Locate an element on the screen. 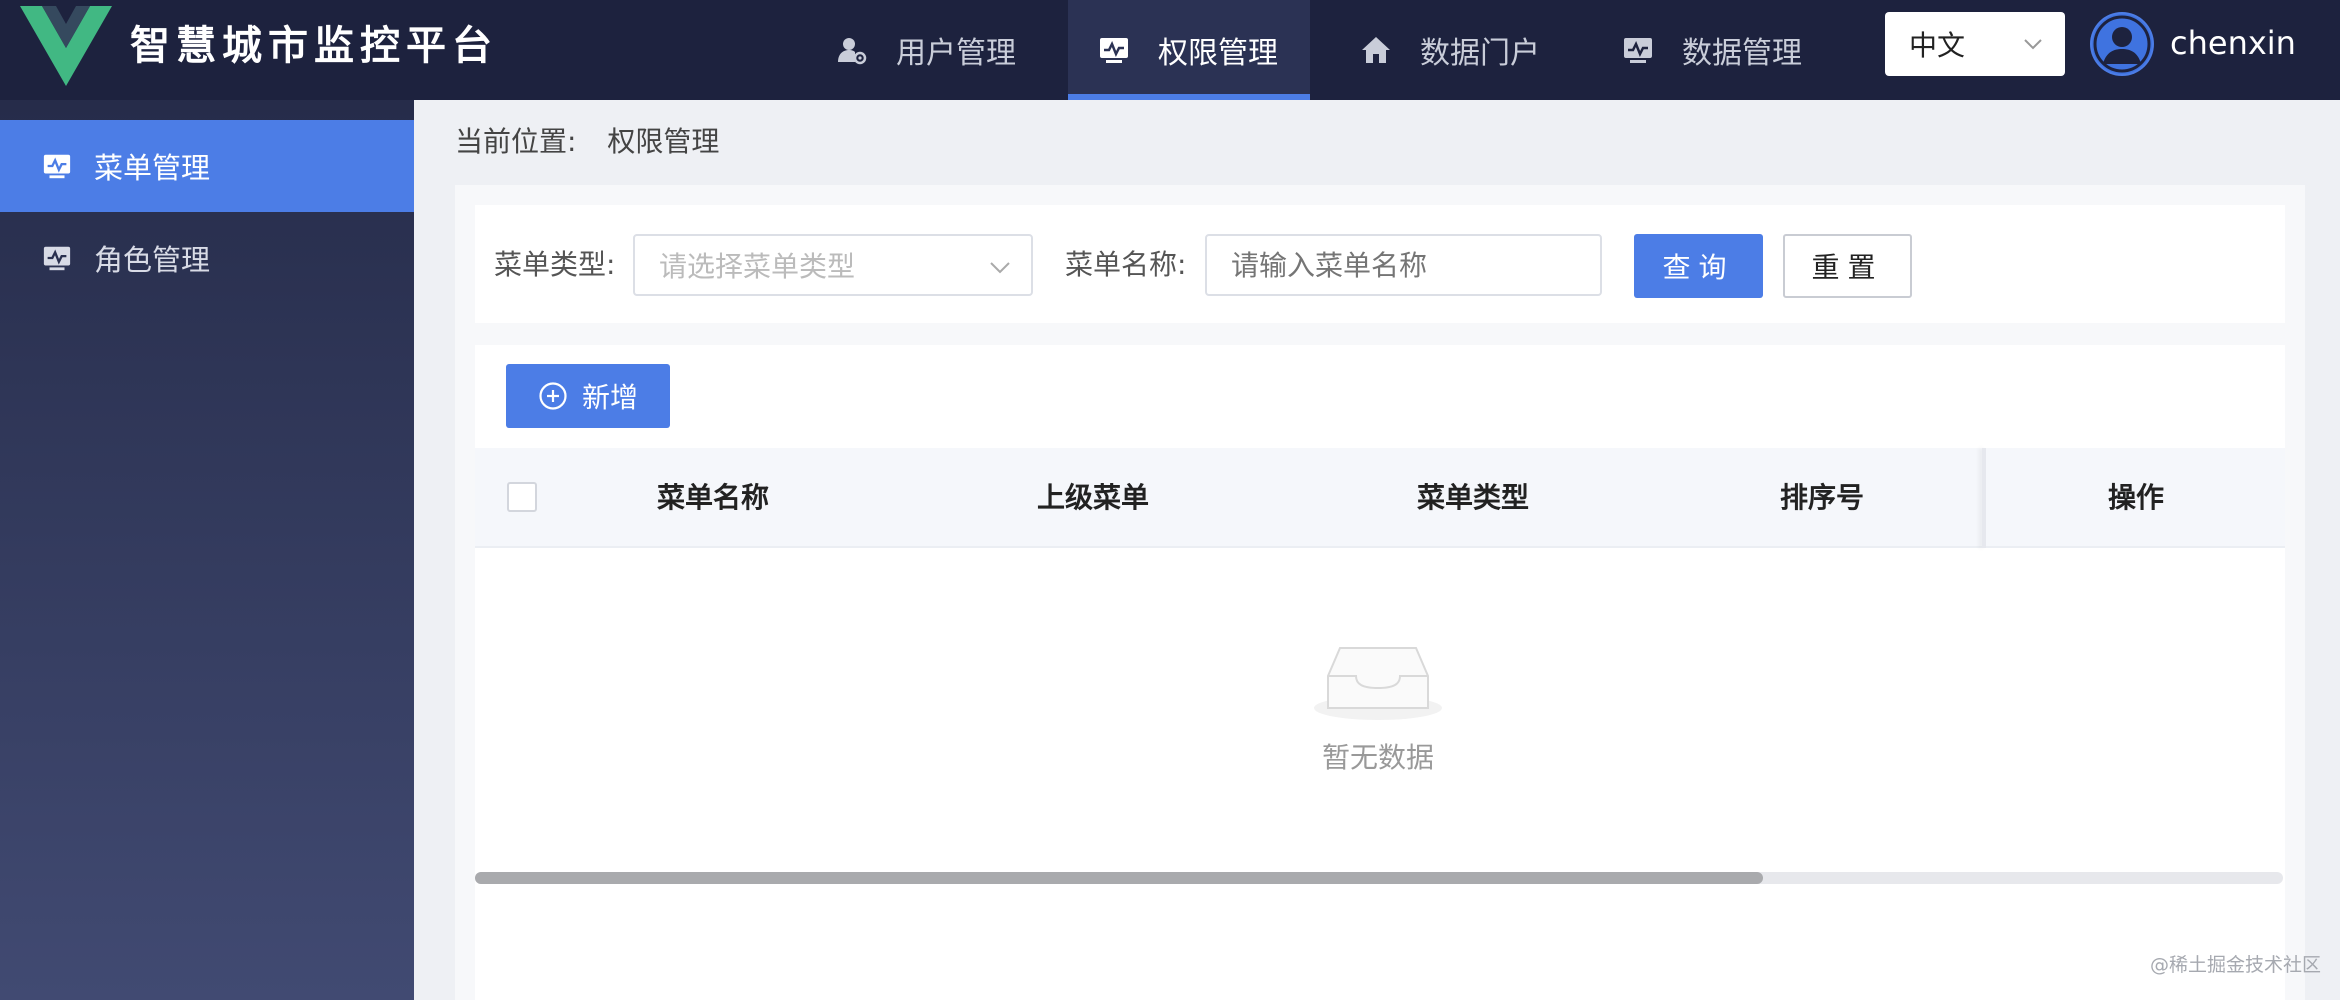 The height and width of the screenshot is (1000, 2340). user-avatar is located at coordinates (2122, 44).